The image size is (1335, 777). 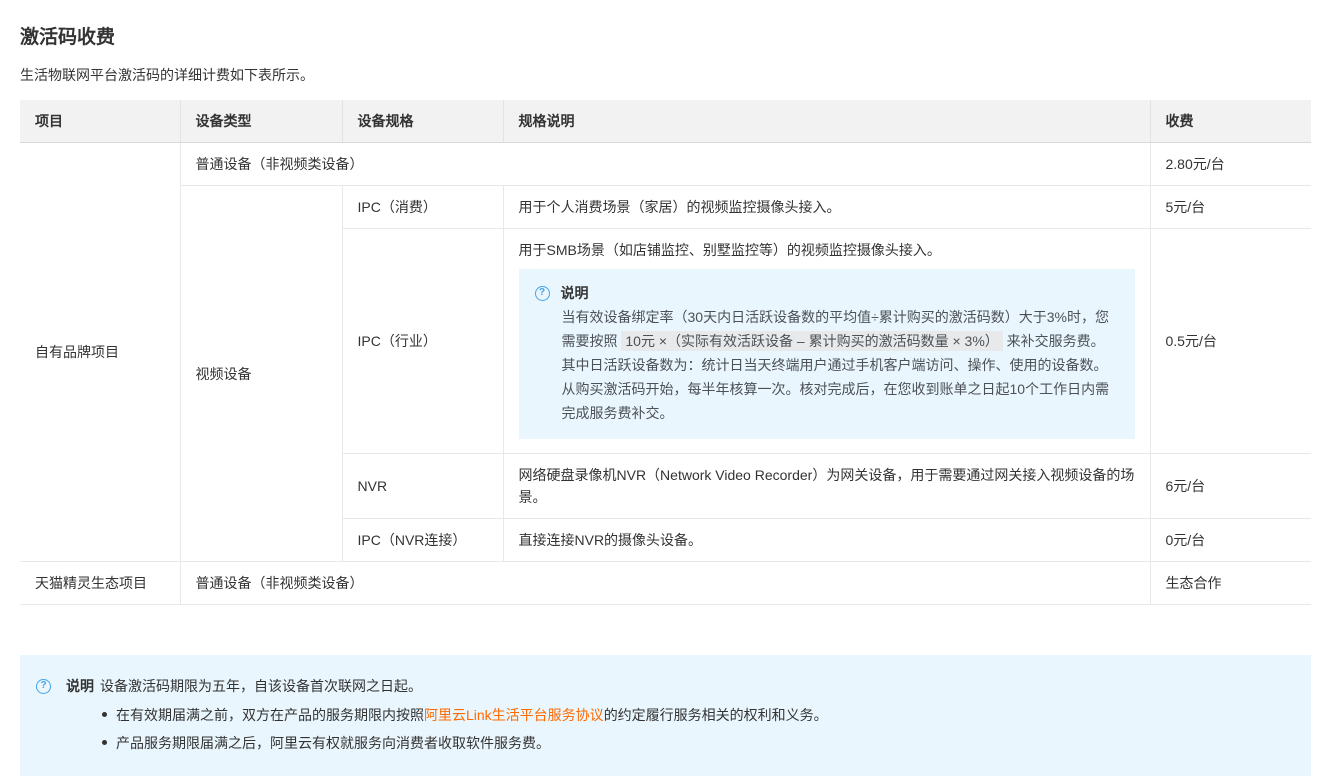 I want to click on bullet2-text: 产品服务期限届满之后，阿里云有权就服务向消费者收取软件服务费。, so click(x=333, y=743).